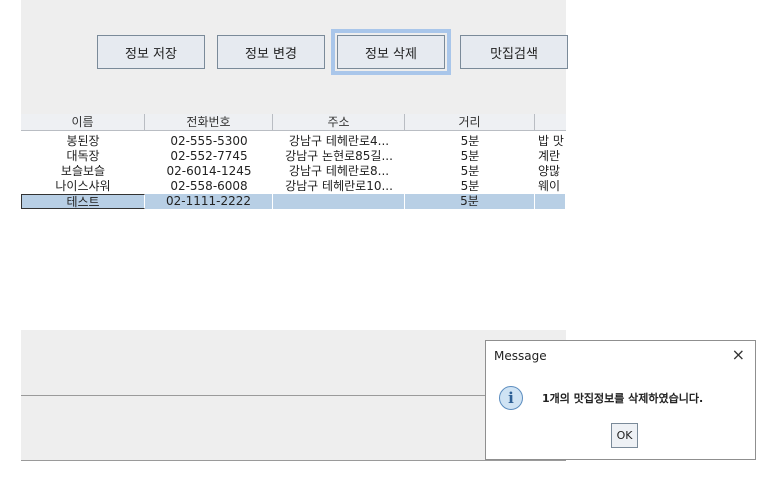 The height and width of the screenshot is (496, 782). I want to click on table-row: 봉된장 02-555-5300 강남구 테헤란로4... 5분 밥 맛, so click(293, 141).